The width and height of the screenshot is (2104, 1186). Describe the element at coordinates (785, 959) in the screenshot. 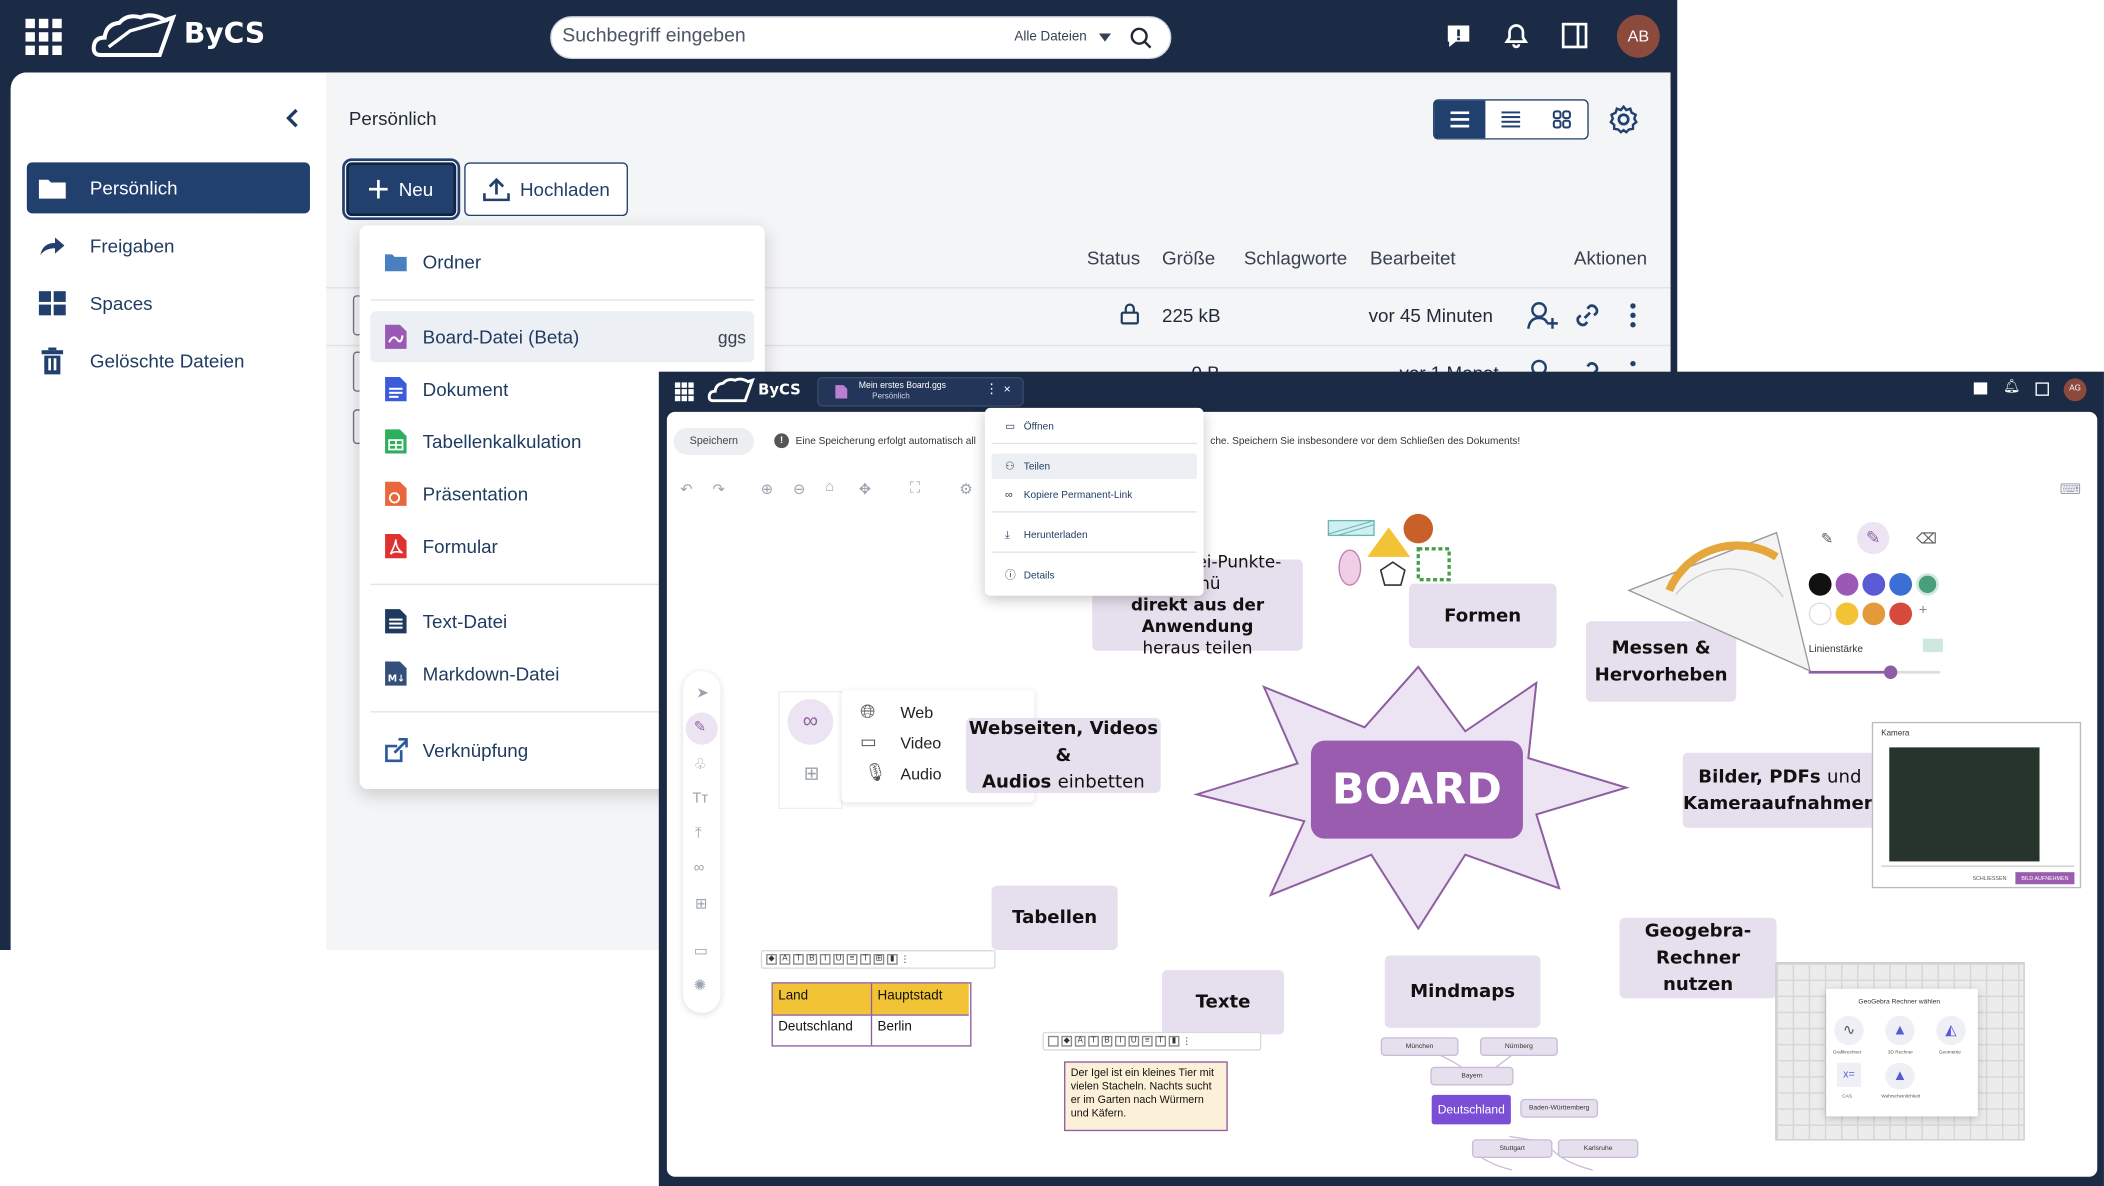

I see `text-color-icon: A` at that location.